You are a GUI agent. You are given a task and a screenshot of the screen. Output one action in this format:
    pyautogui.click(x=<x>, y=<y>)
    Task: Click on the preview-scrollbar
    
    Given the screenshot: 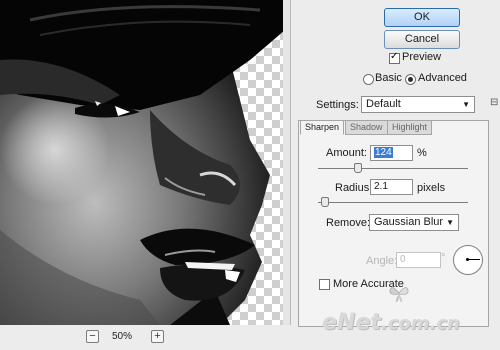 What is the action you would take?
    pyautogui.click(x=286, y=162)
    